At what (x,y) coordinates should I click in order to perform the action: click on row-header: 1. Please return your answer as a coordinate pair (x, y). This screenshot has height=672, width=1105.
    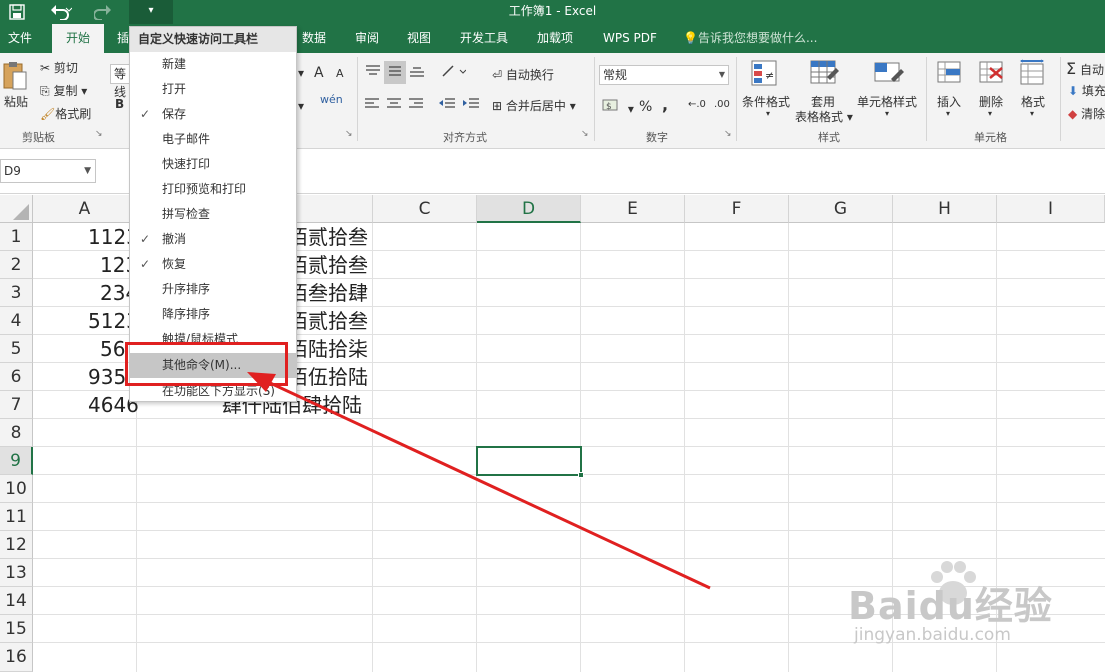
    Looking at the image, I should click on (16, 237).